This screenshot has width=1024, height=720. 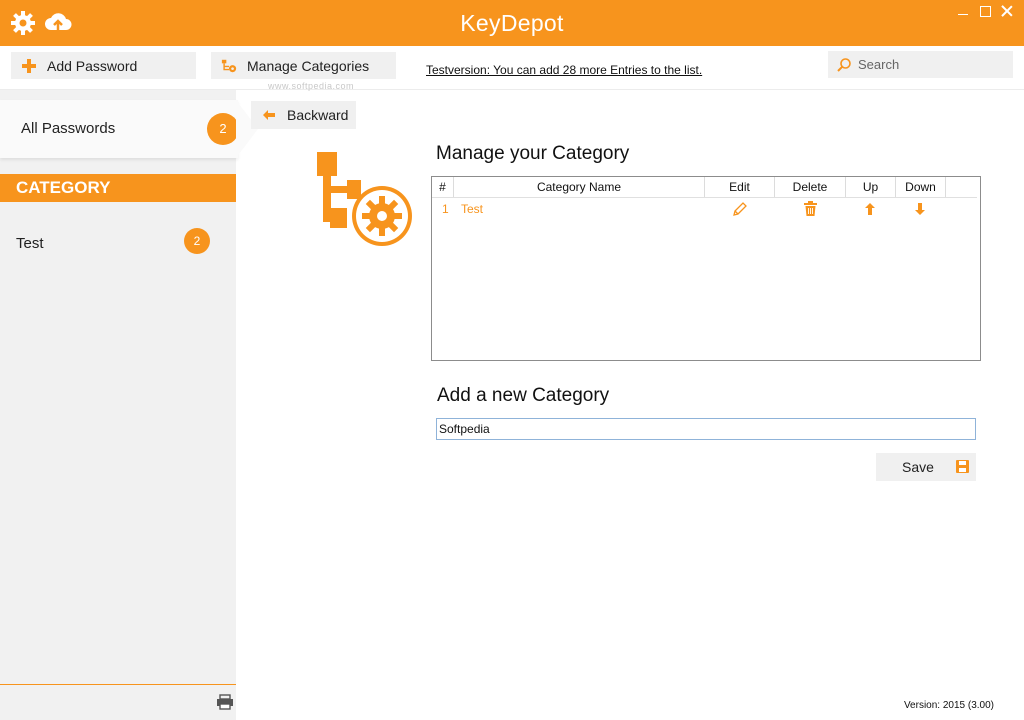 What do you see at coordinates (810, 208) in the screenshot?
I see `trash-icon` at bounding box center [810, 208].